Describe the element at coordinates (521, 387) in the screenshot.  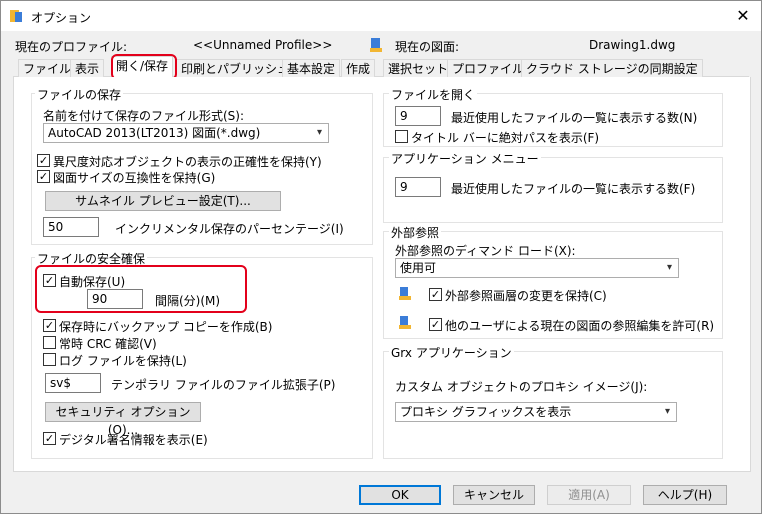
I see `proxy-image-label: カスタム オブジェクトのプロキシ イメージ(J):` at that location.